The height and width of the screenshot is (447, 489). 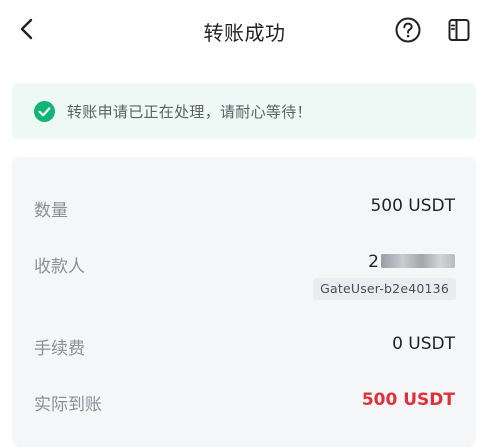 What do you see at coordinates (59, 349) in the screenshot?
I see `fee-label: 手续费` at bounding box center [59, 349].